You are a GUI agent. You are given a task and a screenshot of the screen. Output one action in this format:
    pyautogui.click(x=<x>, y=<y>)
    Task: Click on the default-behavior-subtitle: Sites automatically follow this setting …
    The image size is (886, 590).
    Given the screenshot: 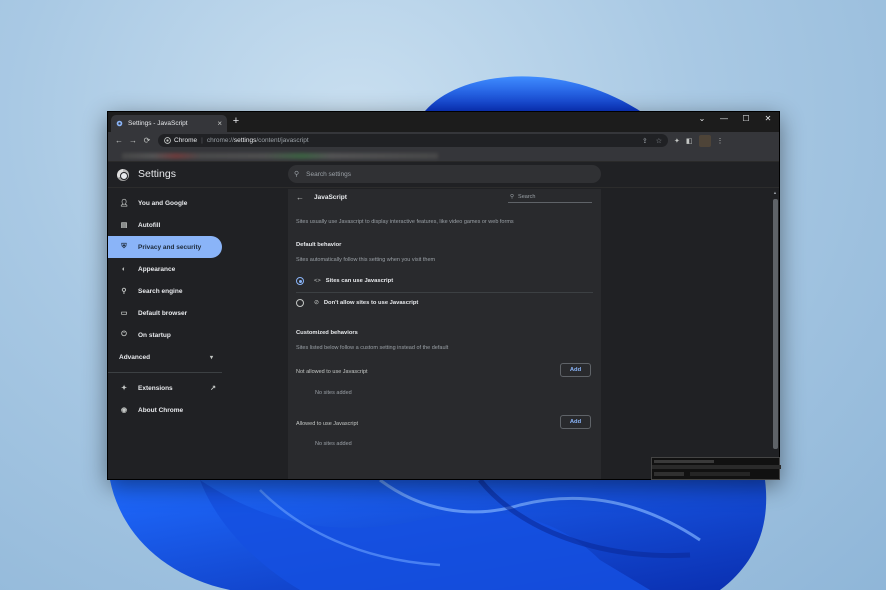 What is the action you would take?
    pyautogui.click(x=366, y=260)
    